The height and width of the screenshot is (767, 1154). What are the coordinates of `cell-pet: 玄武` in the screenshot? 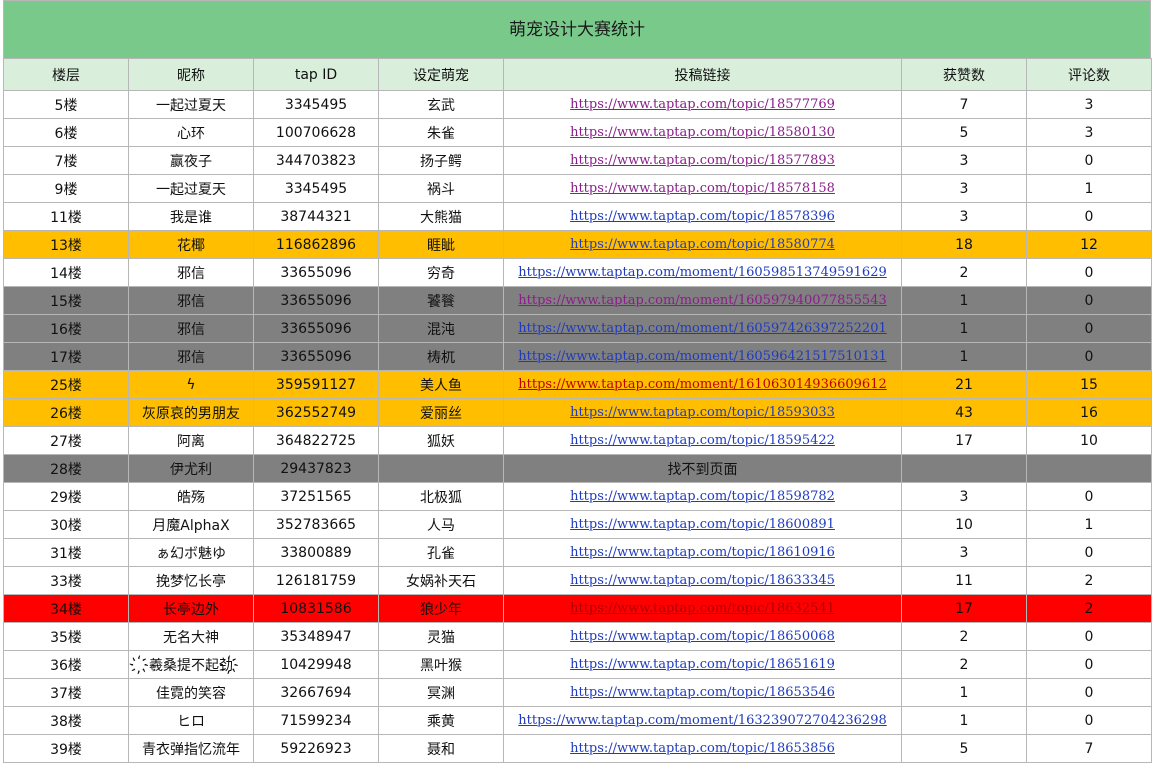 It's located at (441, 104).